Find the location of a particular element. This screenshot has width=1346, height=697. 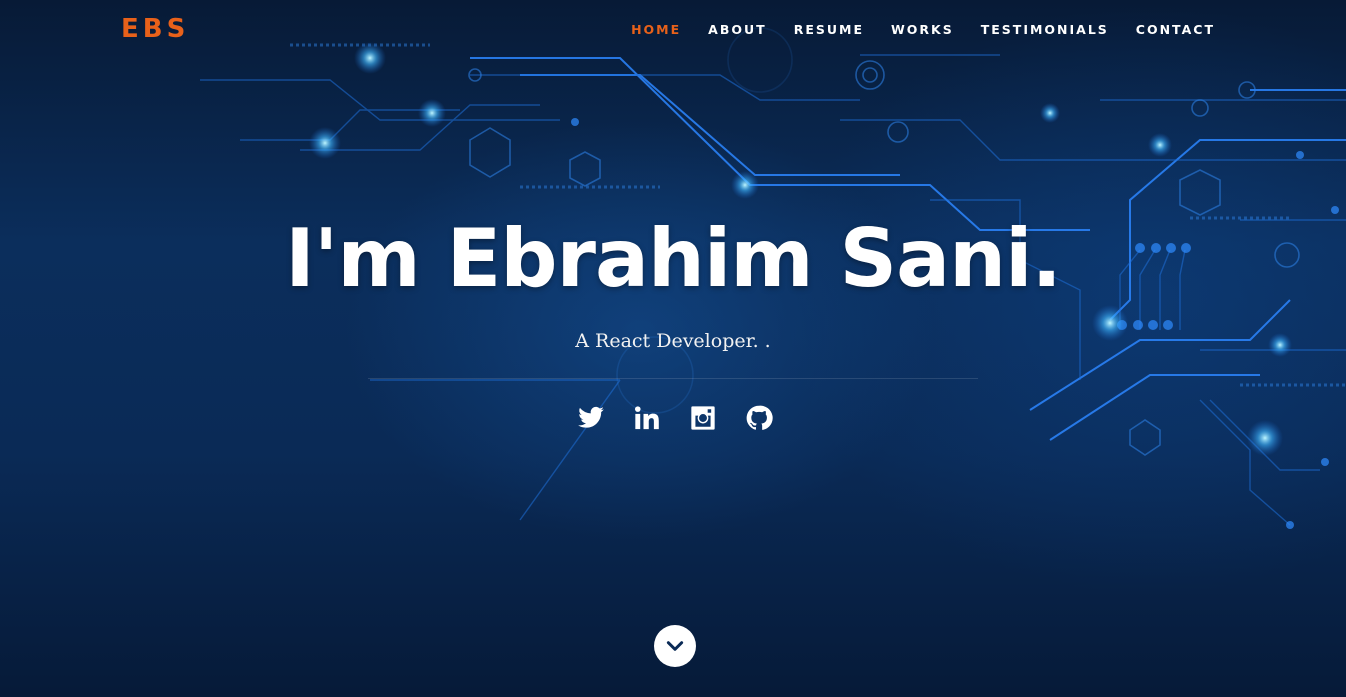

github-link is located at coordinates (759, 418).